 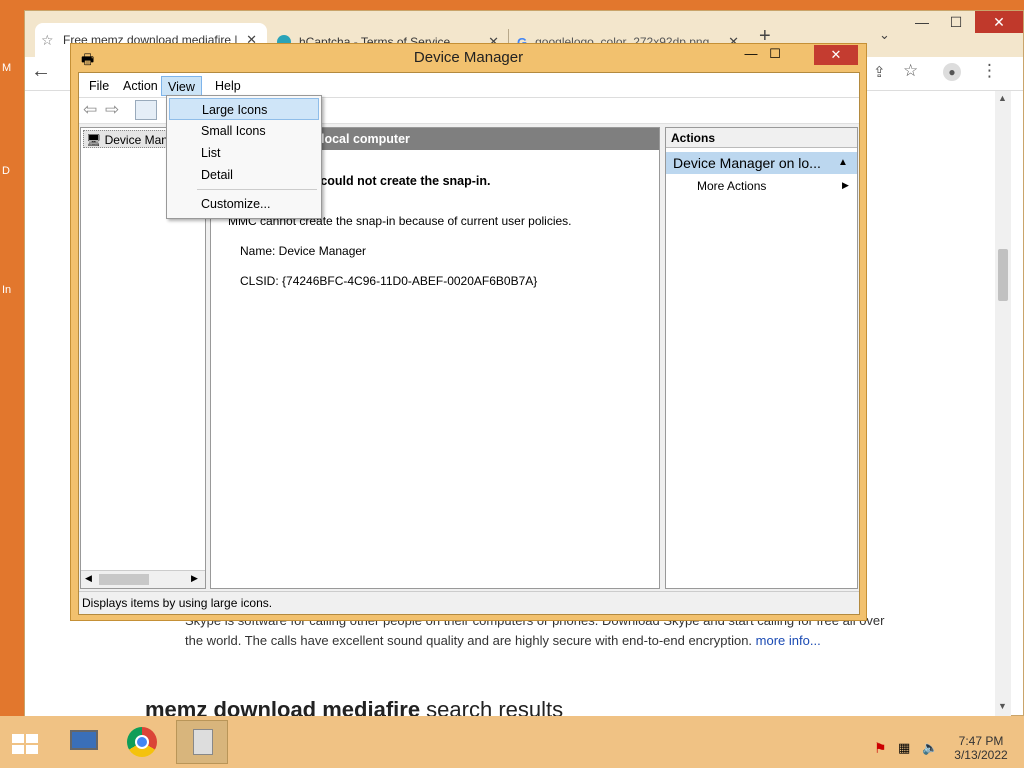 What do you see at coordinates (244, 175) in the screenshot?
I see `menu-item-detail: Detail` at bounding box center [244, 175].